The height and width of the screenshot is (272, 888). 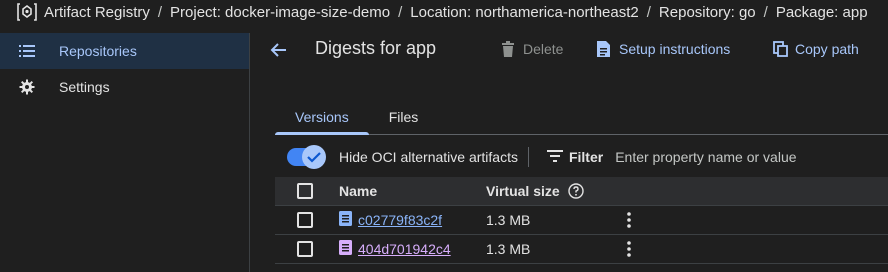 I want to click on column-header-virtual-size-label: Virtual size, so click(x=523, y=191).